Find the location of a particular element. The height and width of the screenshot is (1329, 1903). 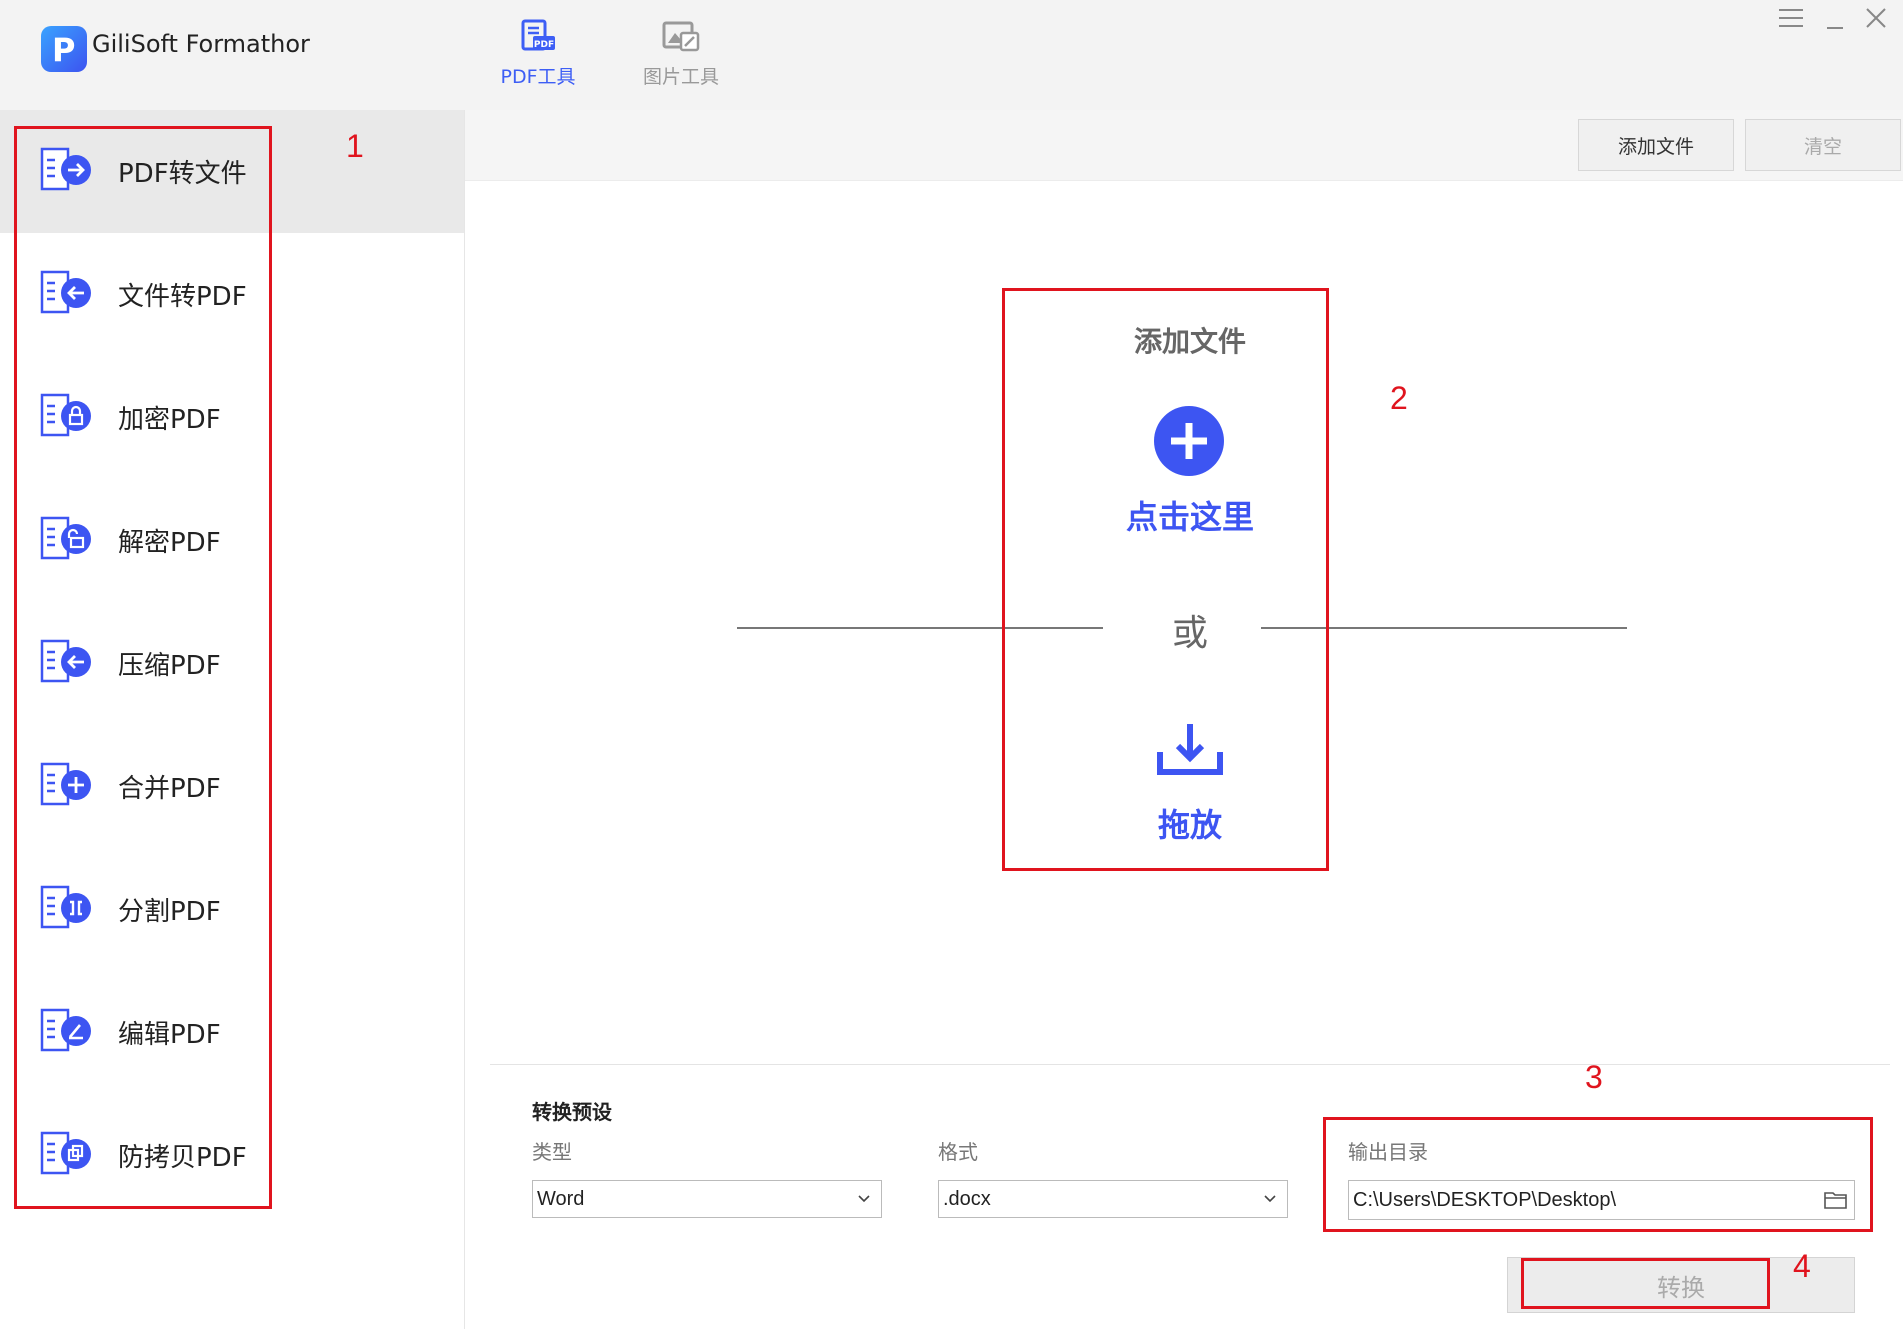

tab-image-tools-label: 图片工具 is located at coordinates (680, 77).